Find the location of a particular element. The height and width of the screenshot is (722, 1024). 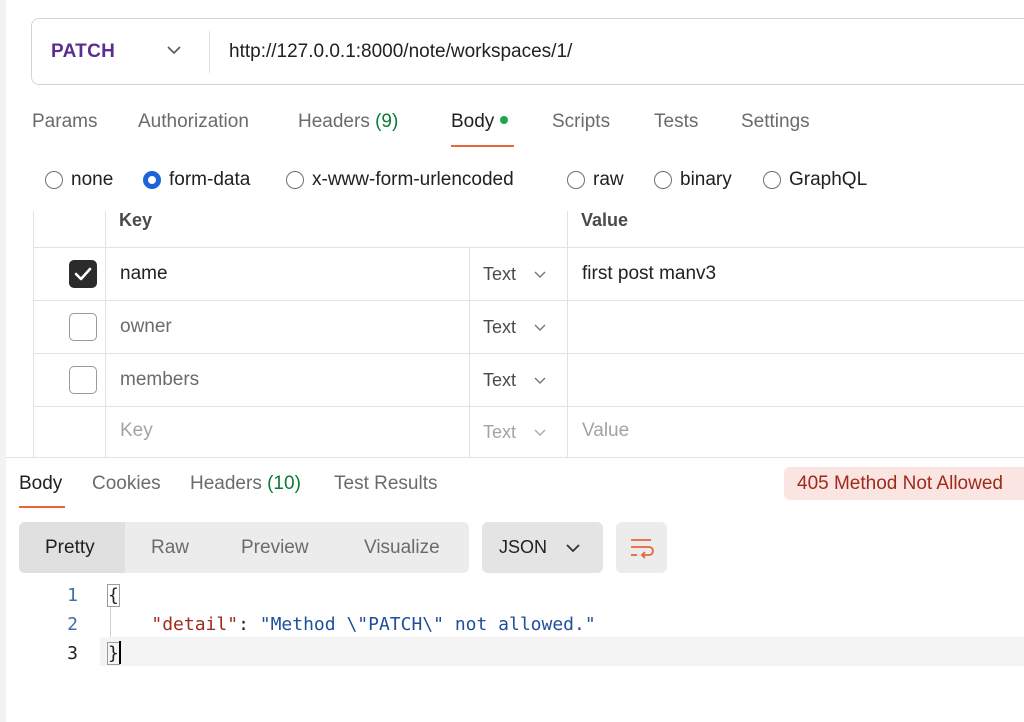

radio-x-www-form-urlencoded: x-www-form-urlencoded is located at coordinates (400, 180).